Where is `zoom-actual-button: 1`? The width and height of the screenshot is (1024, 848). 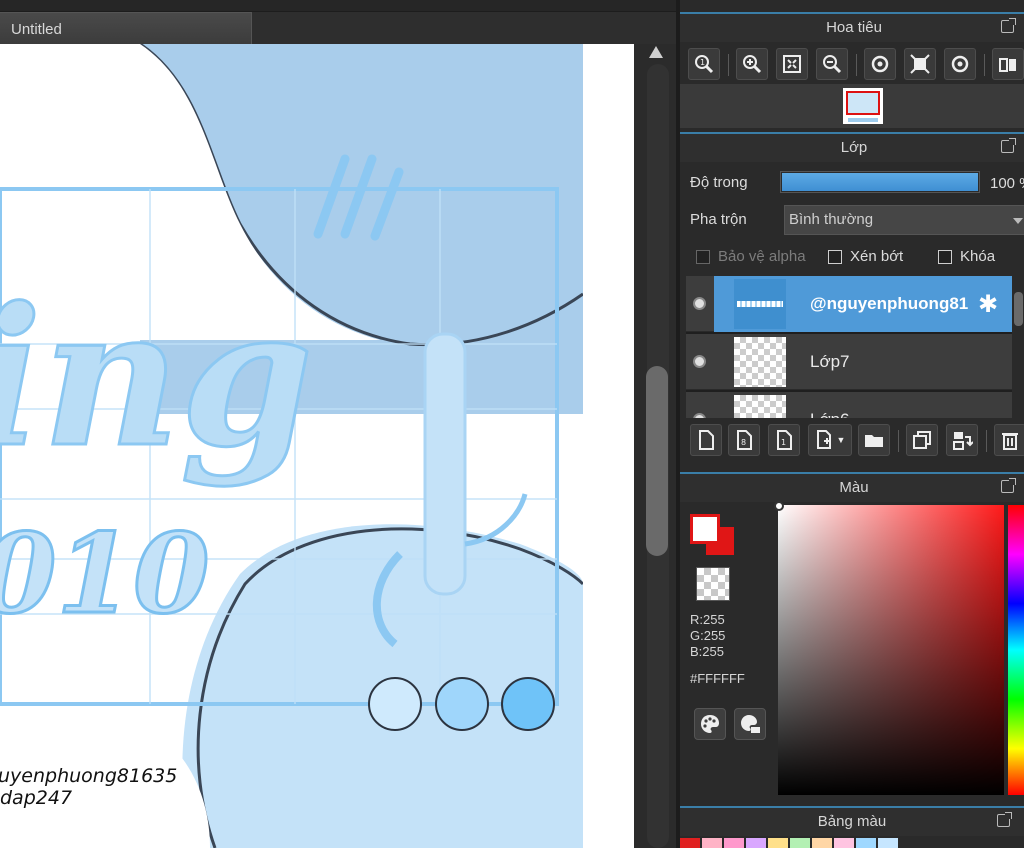
zoom-actual-button: 1 is located at coordinates (704, 64).